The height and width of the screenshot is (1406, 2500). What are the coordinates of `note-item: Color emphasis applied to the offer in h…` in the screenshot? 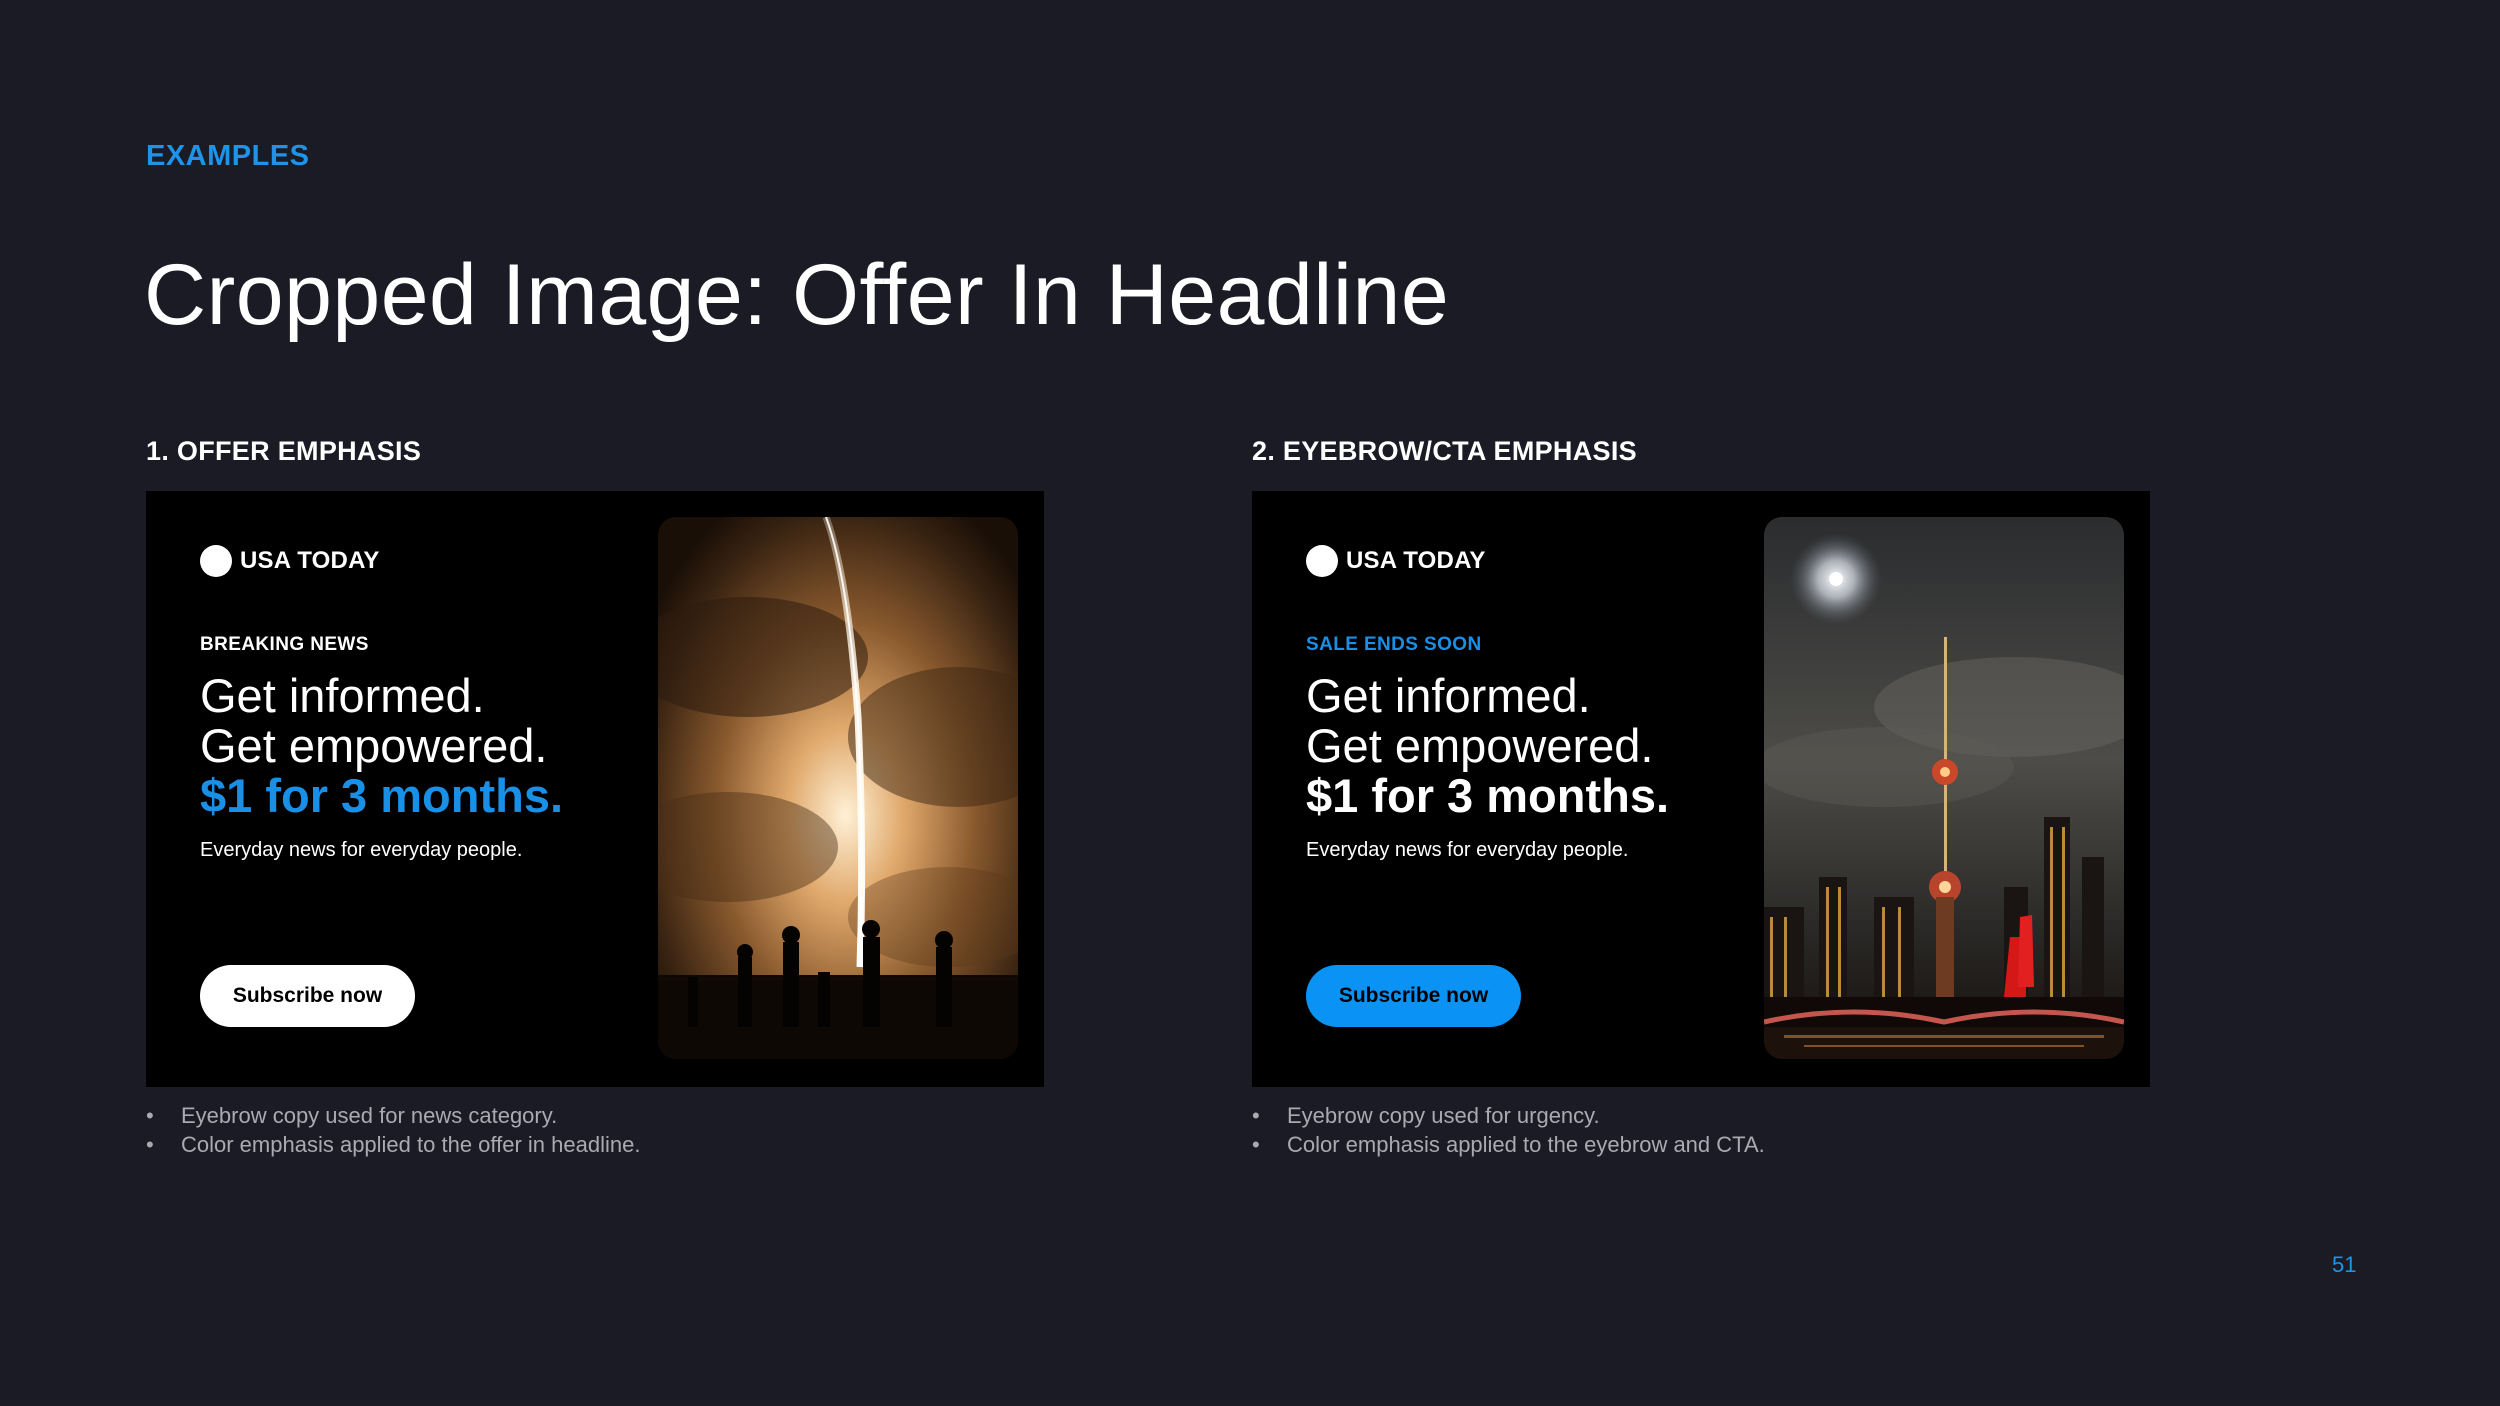 It's located at (393, 1144).